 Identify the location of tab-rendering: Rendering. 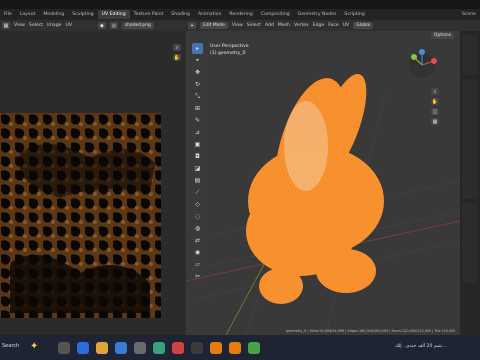
(240, 14).